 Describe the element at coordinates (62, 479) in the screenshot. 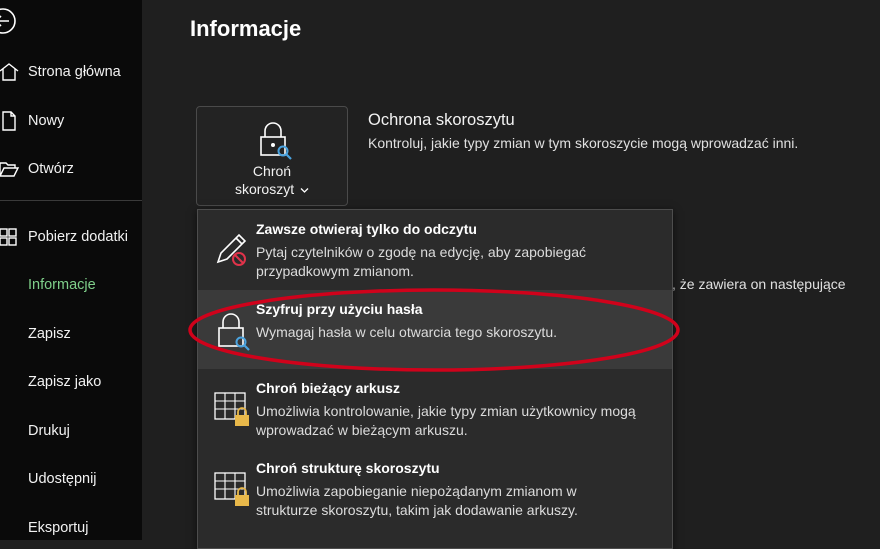

I see `sidebar-item-label: Udostępnij` at that location.